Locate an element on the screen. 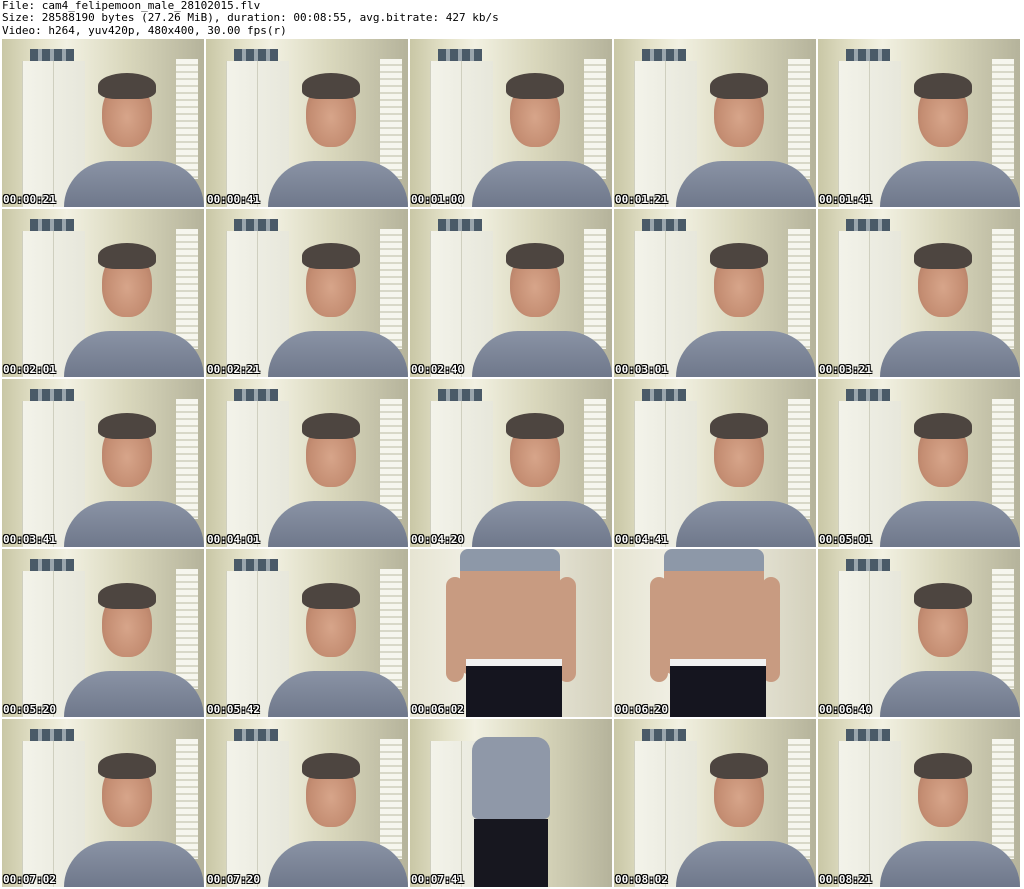  frame-timestamp: 00:03:41 is located at coordinates (29, 539).